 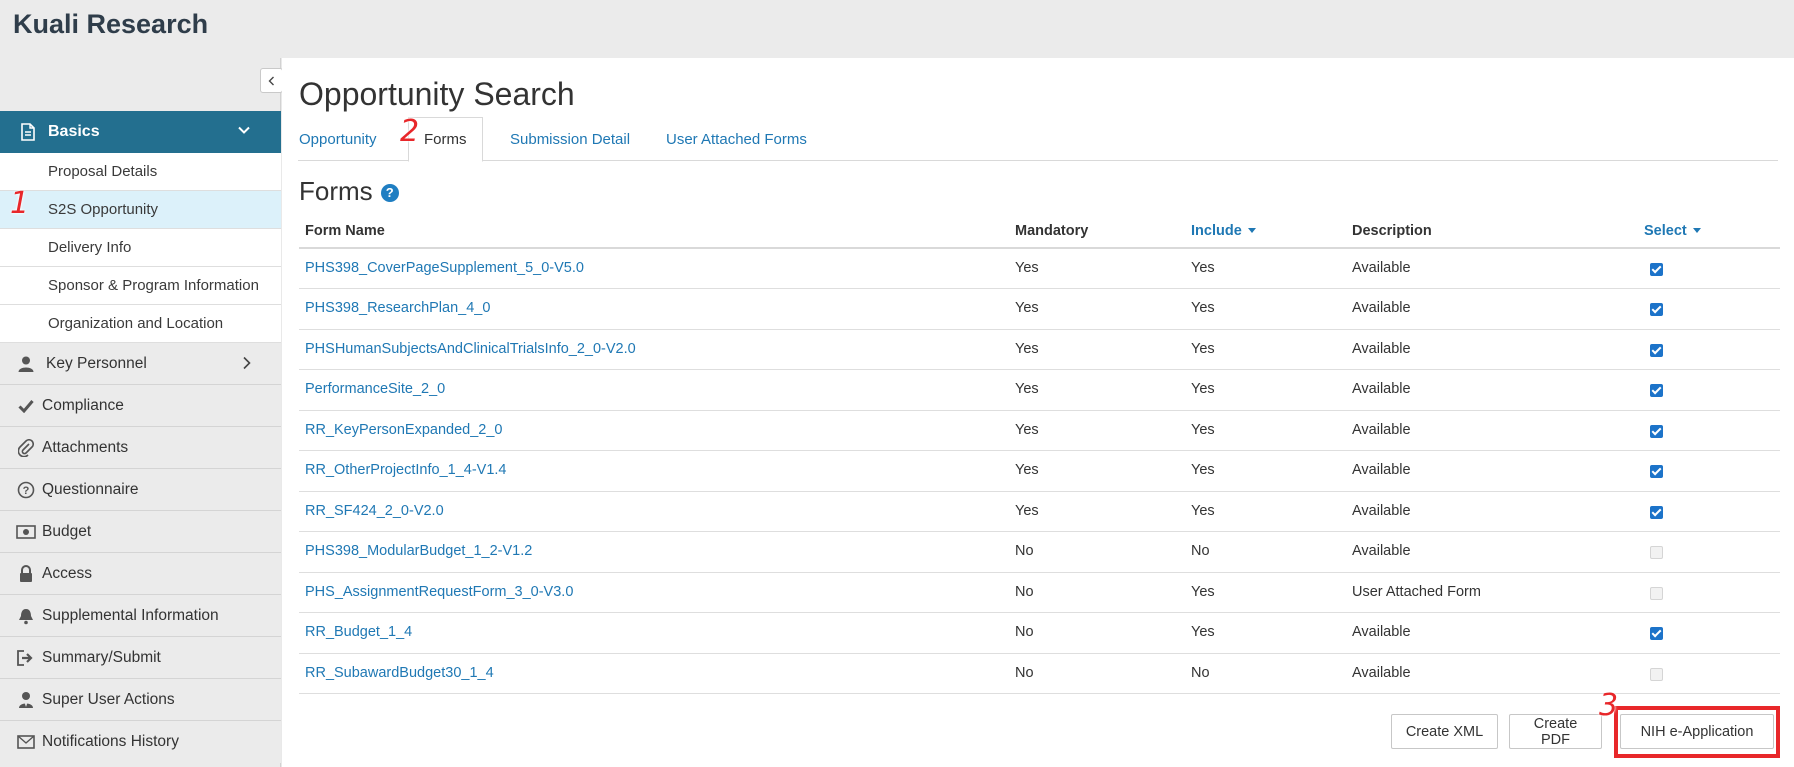 I want to click on create-pdf-button: Create PDF, so click(x=1555, y=731).